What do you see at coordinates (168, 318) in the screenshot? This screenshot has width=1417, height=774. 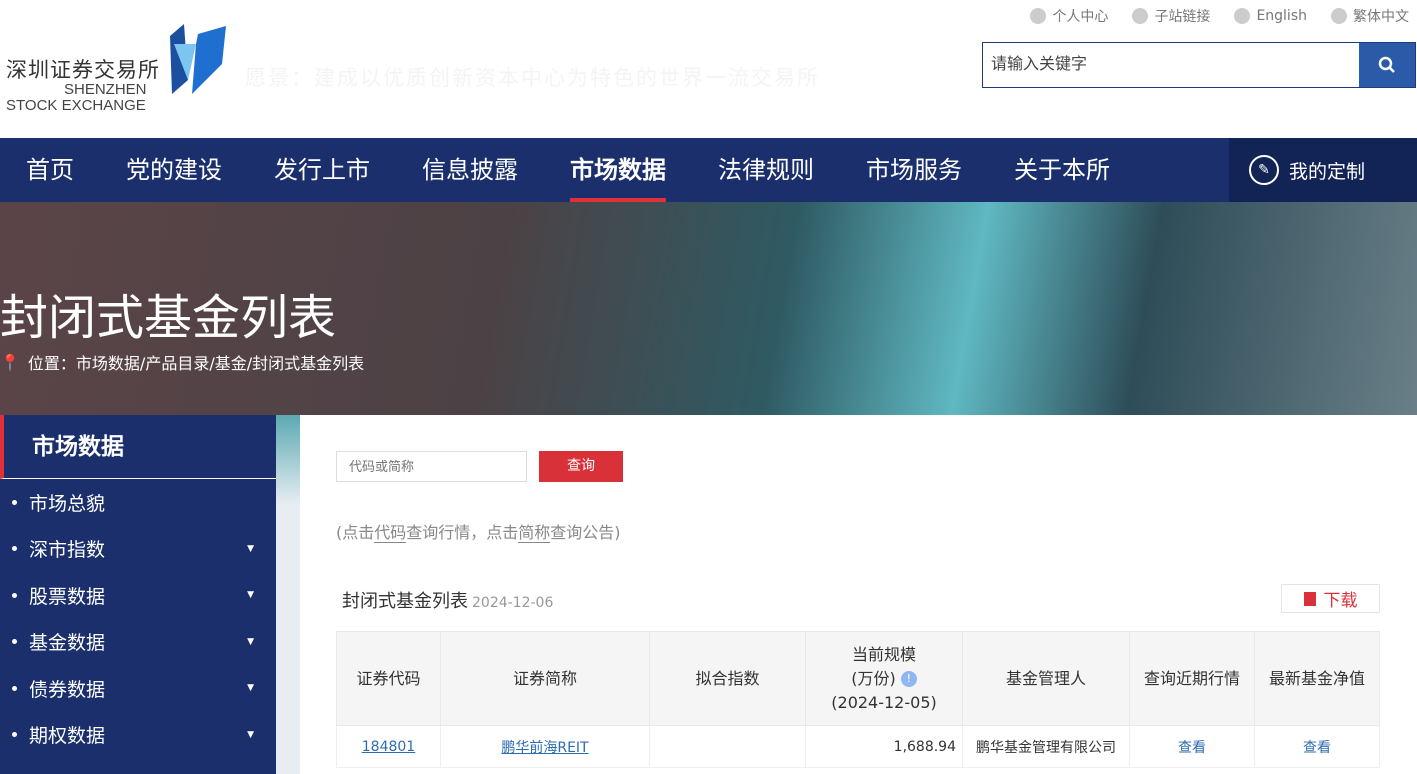 I see `page-title: 封闭式基金列表` at bounding box center [168, 318].